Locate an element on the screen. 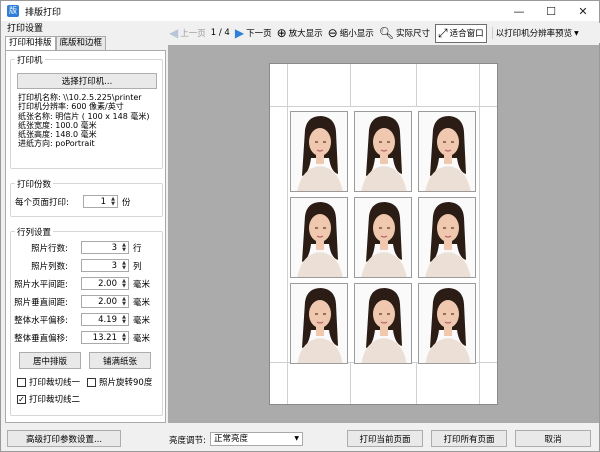 This screenshot has height=452, width=600. rotate-90-checkbox: 照片旋转90度 is located at coordinates (119, 382).